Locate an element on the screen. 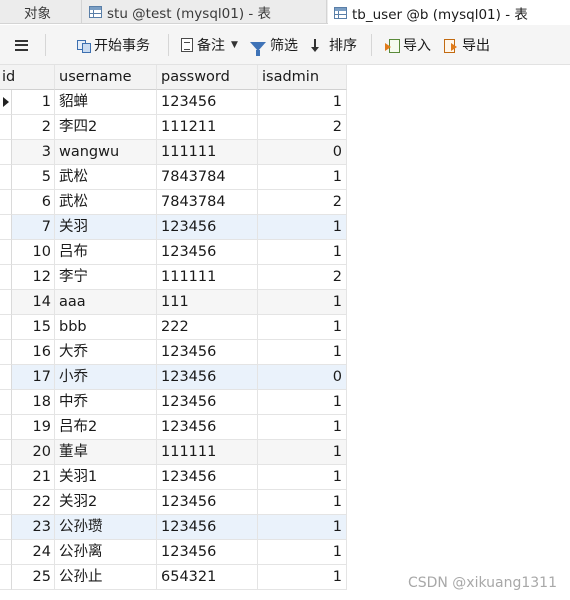 Image resolution: width=570 pixels, height=600 pixels. begin-transaction-button: 开始事务 is located at coordinates (113, 45).